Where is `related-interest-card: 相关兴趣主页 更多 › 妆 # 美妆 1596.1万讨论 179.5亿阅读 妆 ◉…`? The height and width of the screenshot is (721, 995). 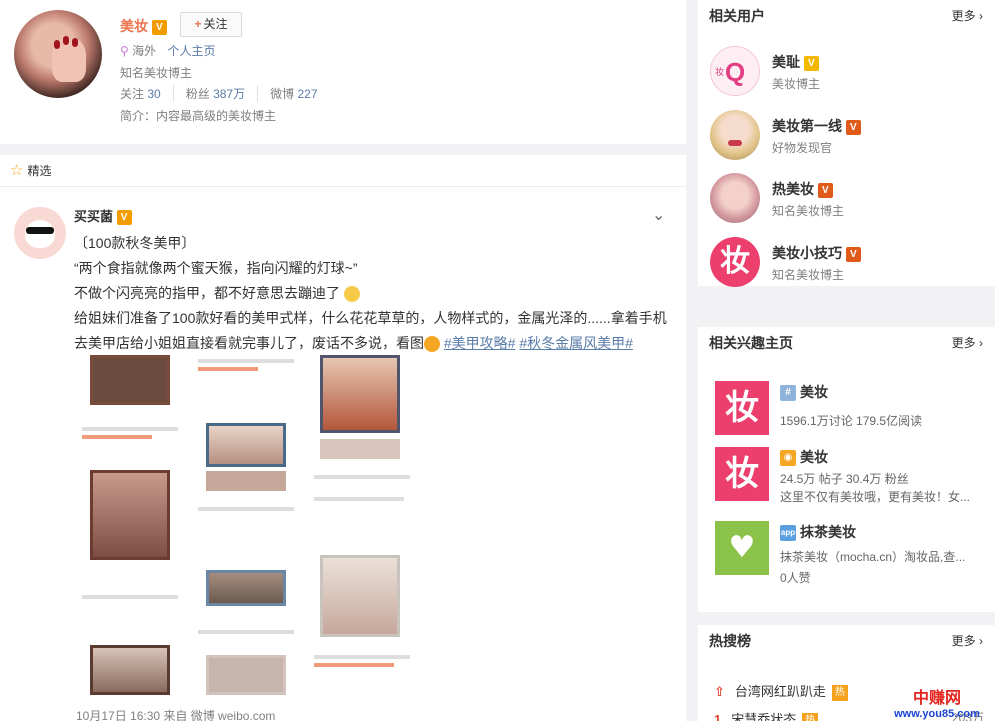
related-interest-card: 相关兴趣主页 更多 › 妆 # 美妆 1596.1万讨论 179.5亿阅读 妆 ◉… is located at coordinates (846, 469).